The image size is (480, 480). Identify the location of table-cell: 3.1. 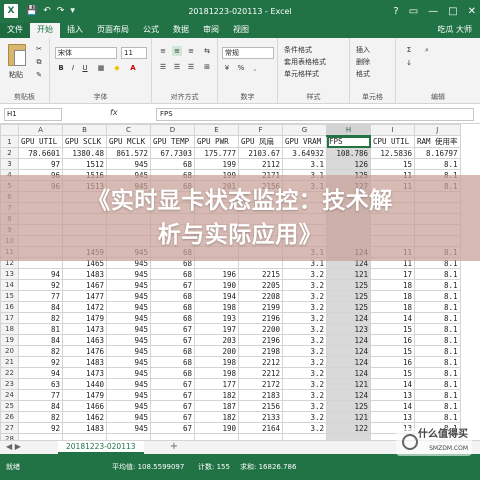
(304, 164).